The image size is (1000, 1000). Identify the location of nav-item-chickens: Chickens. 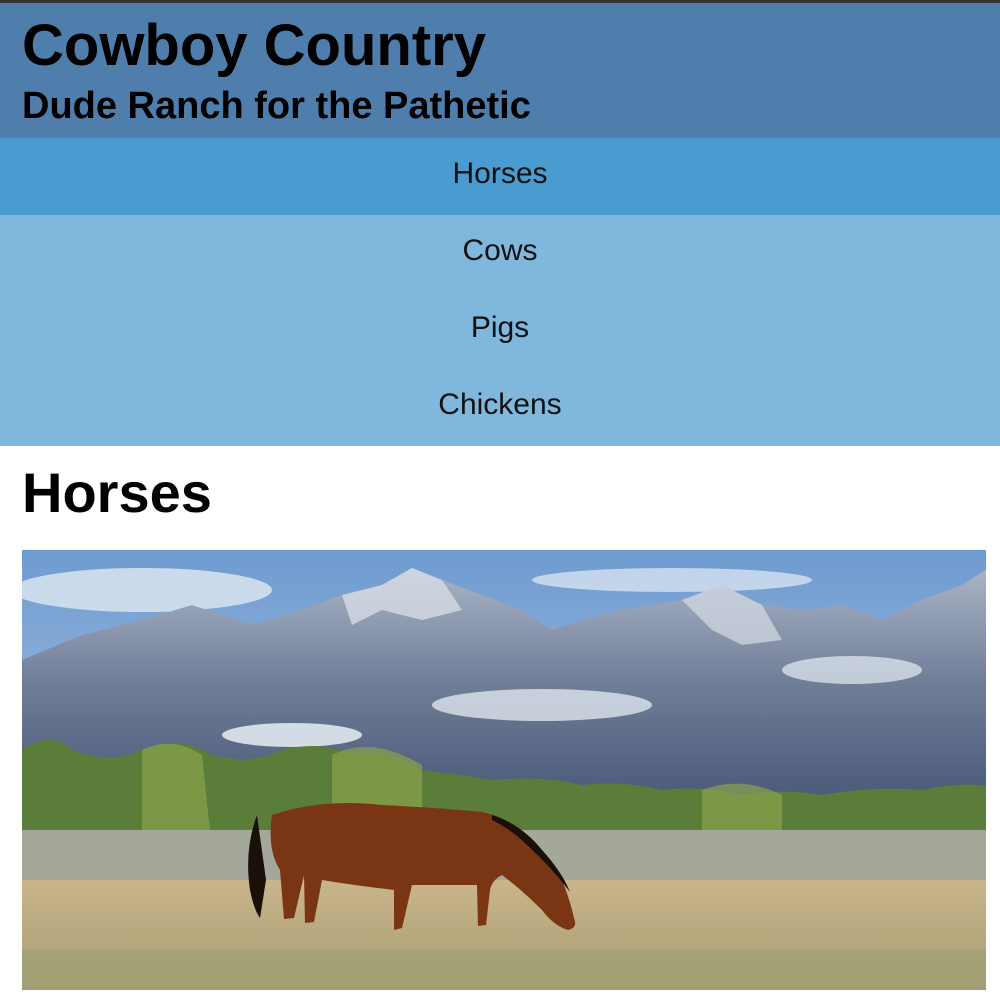
(500, 407).